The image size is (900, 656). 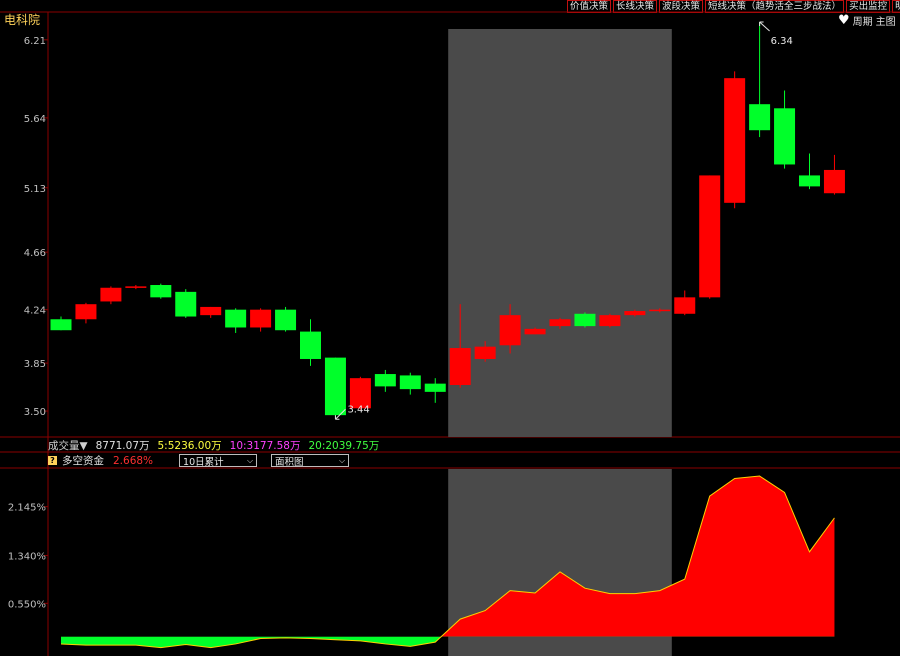 What do you see at coordinates (358, 409) in the screenshot?
I see `low-price-label: 3.44` at bounding box center [358, 409].